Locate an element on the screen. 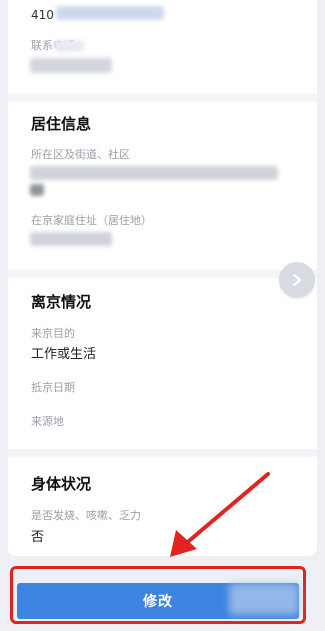 The image size is (325, 631). symptoms-label: 是否发烧、咳嗽、乏力 is located at coordinates (86, 515).